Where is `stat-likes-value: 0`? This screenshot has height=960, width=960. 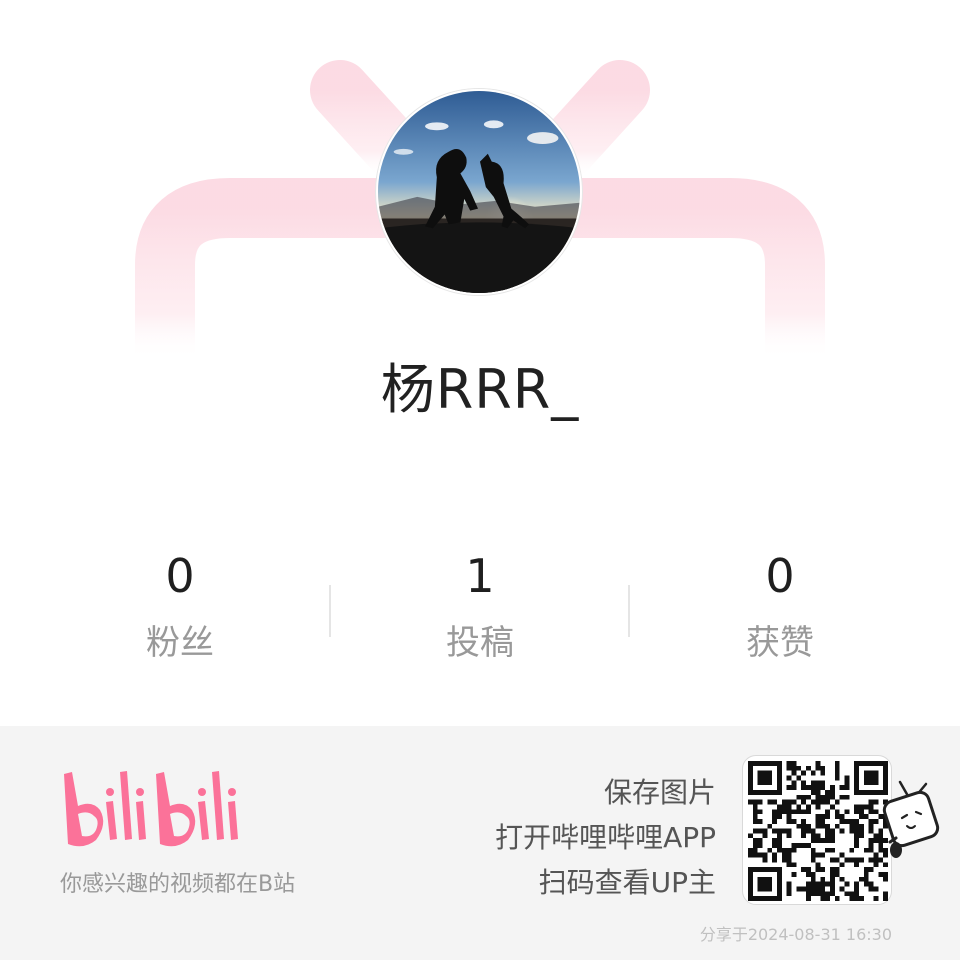
stat-likes-value: 0 is located at coordinates (780, 576).